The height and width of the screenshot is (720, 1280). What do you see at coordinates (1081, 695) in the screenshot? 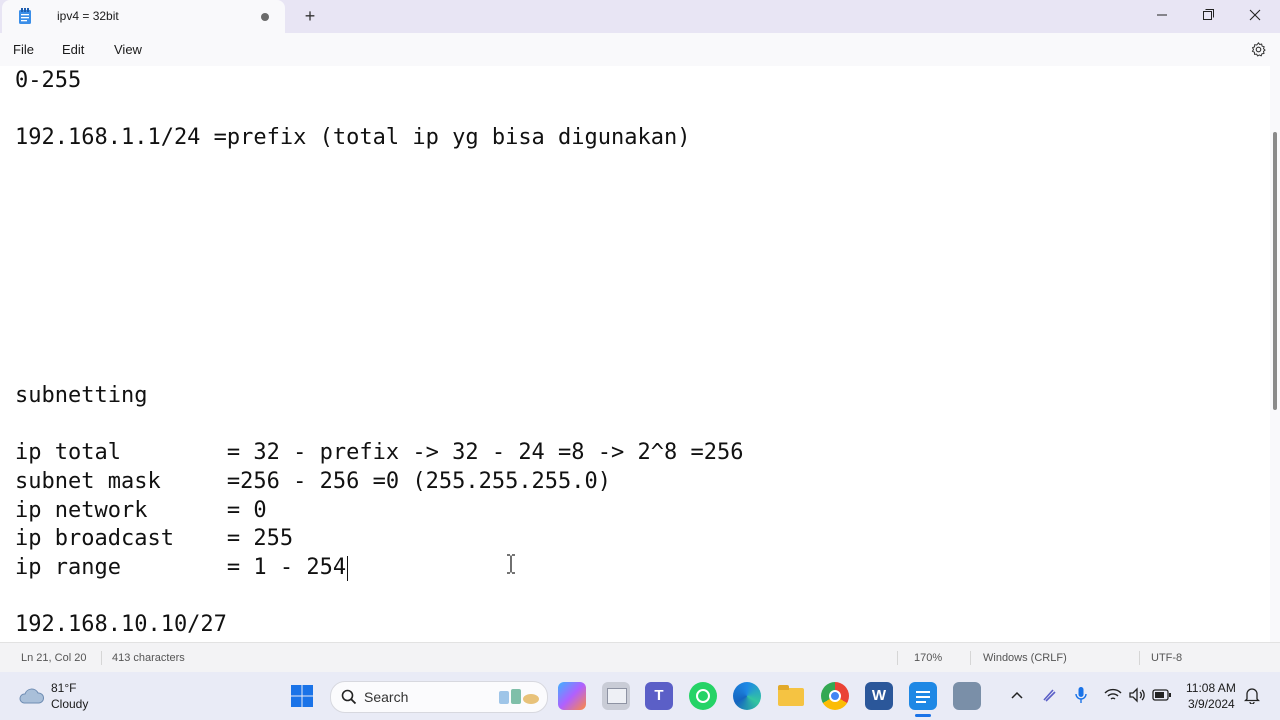
I see `microphone-icon` at bounding box center [1081, 695].